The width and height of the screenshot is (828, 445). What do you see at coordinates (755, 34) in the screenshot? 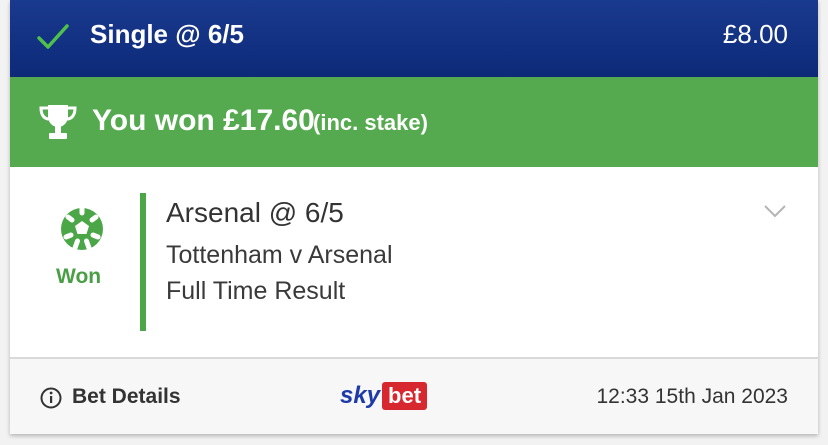
I see `stake-amount: £8.00` at bounding box center [755, 34].